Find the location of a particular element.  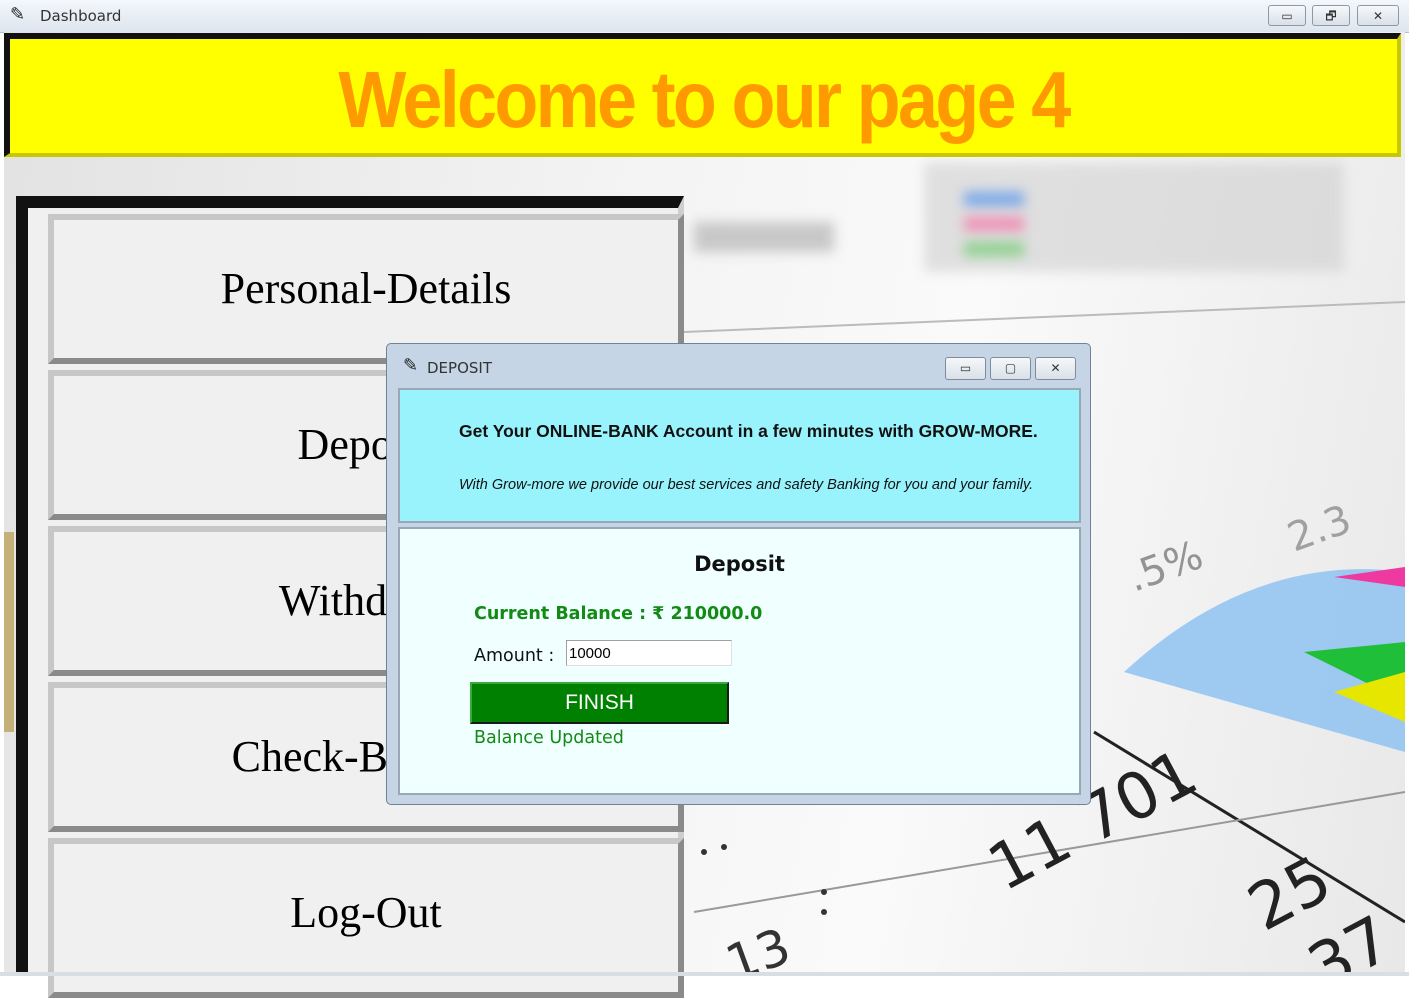

dialog-close-button: ✕ is located at coordinates (1055, 368).